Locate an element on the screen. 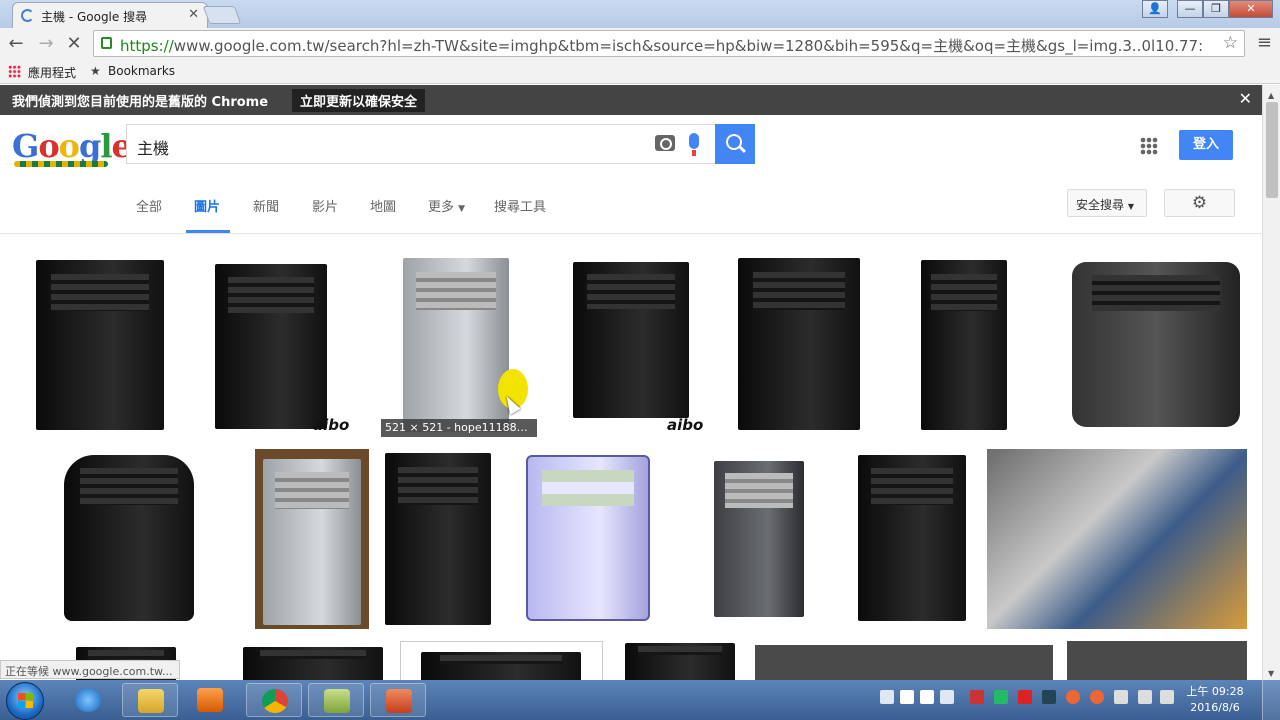  search-query: 主機 is located at coordinates (153, 148).